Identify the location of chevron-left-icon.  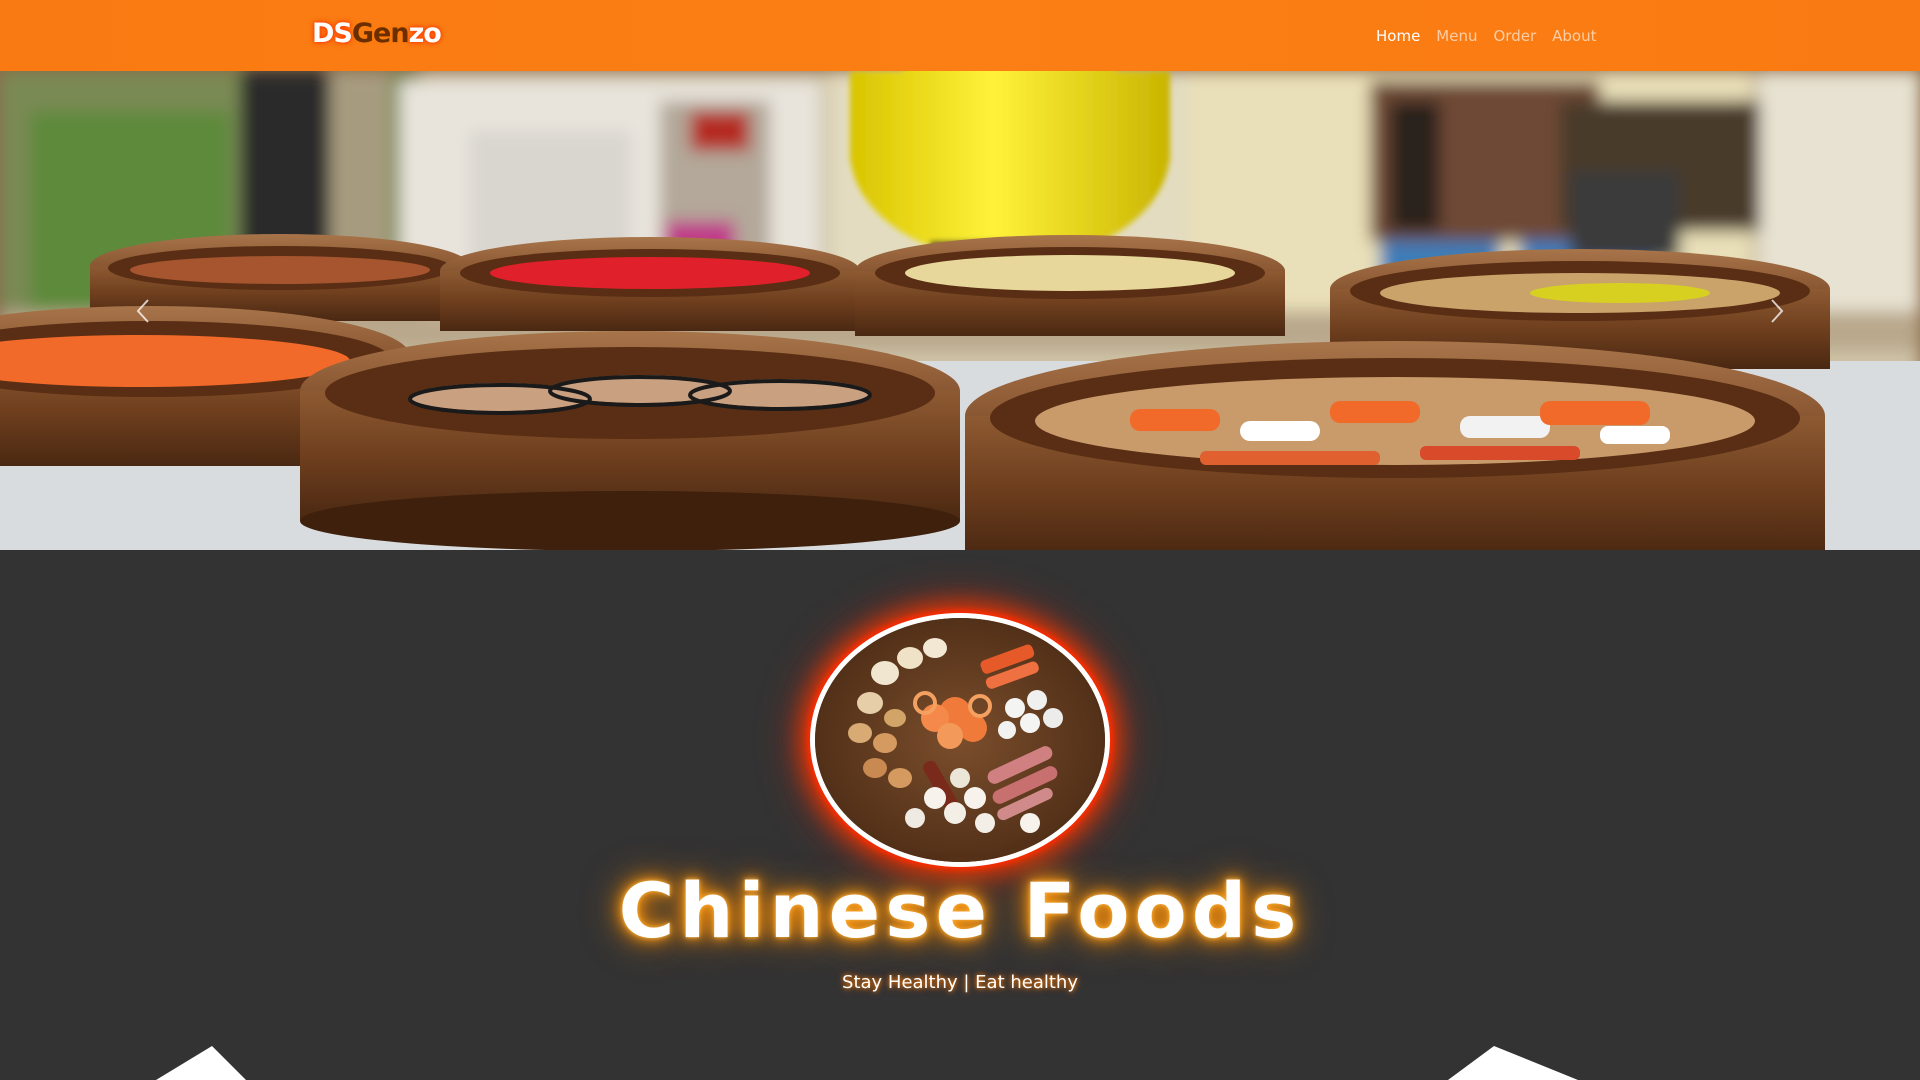
(142, 310).